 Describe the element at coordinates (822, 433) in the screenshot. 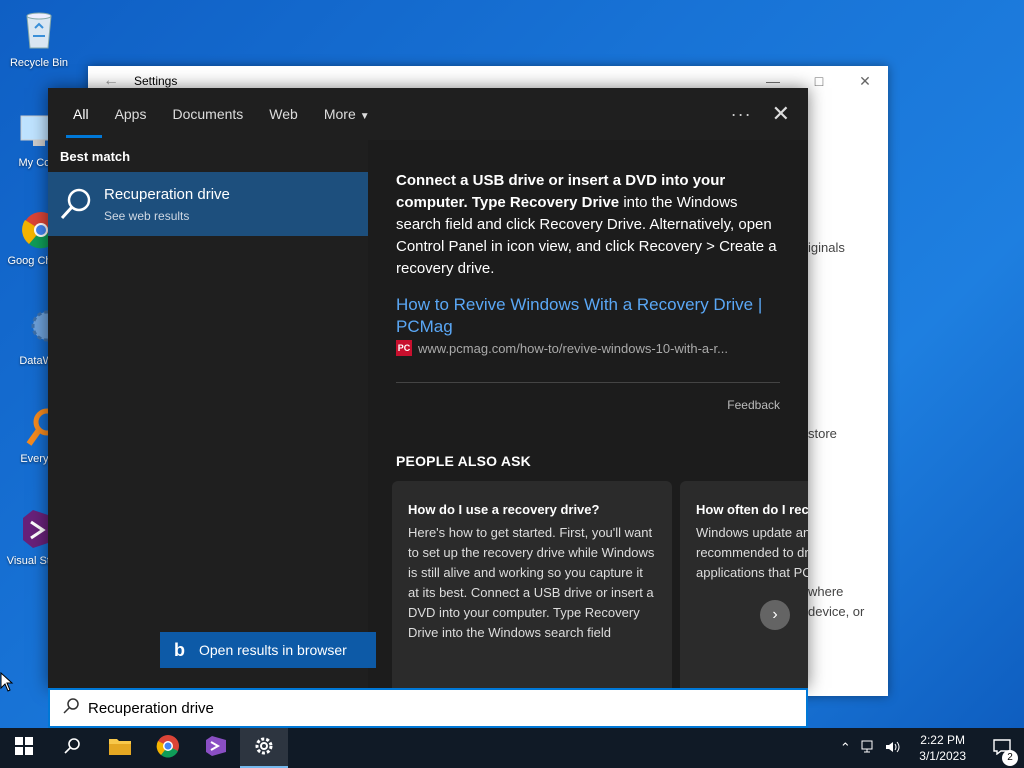

I see `settings-text-fragment: store` at that location.